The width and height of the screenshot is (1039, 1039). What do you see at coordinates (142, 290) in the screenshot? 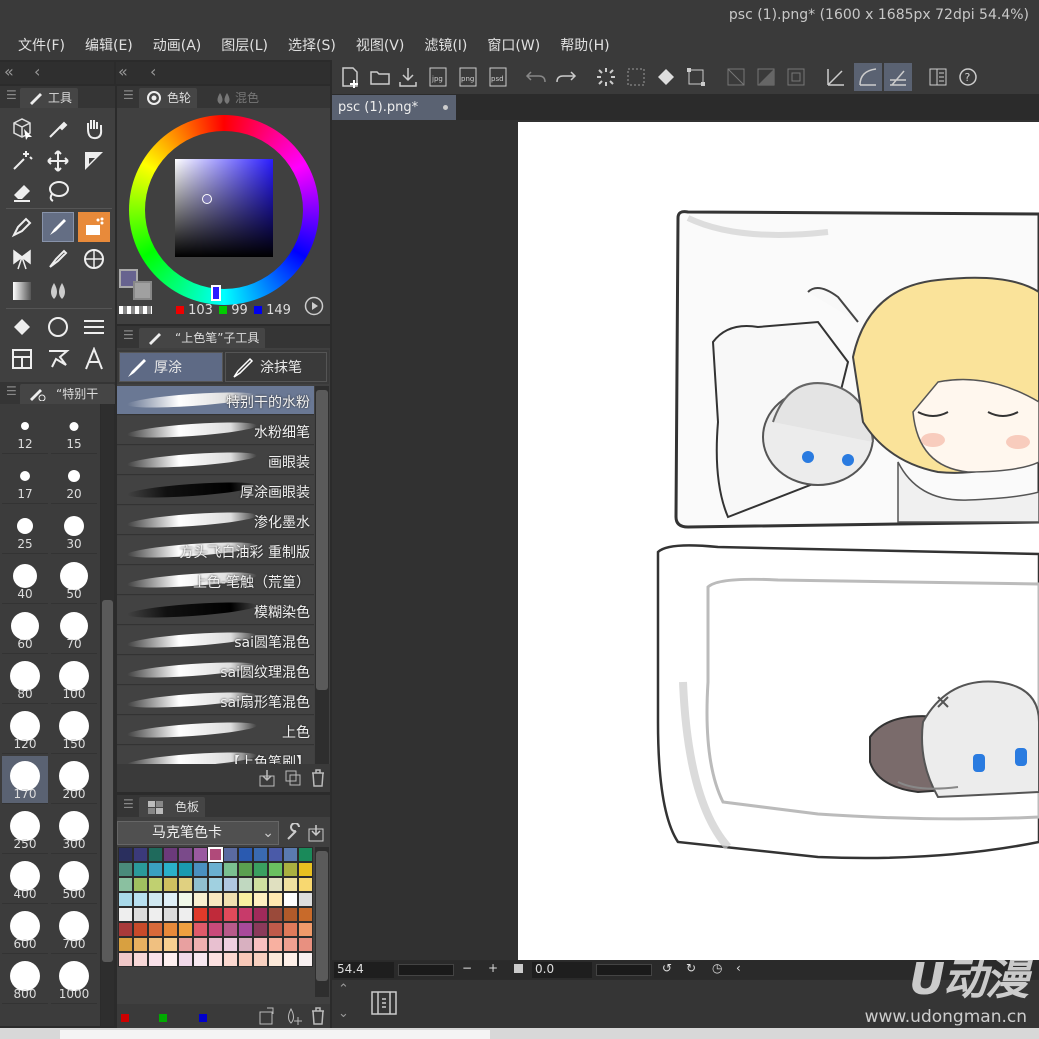
I see `sub-color-swatch` at bounding box center [142, 290].